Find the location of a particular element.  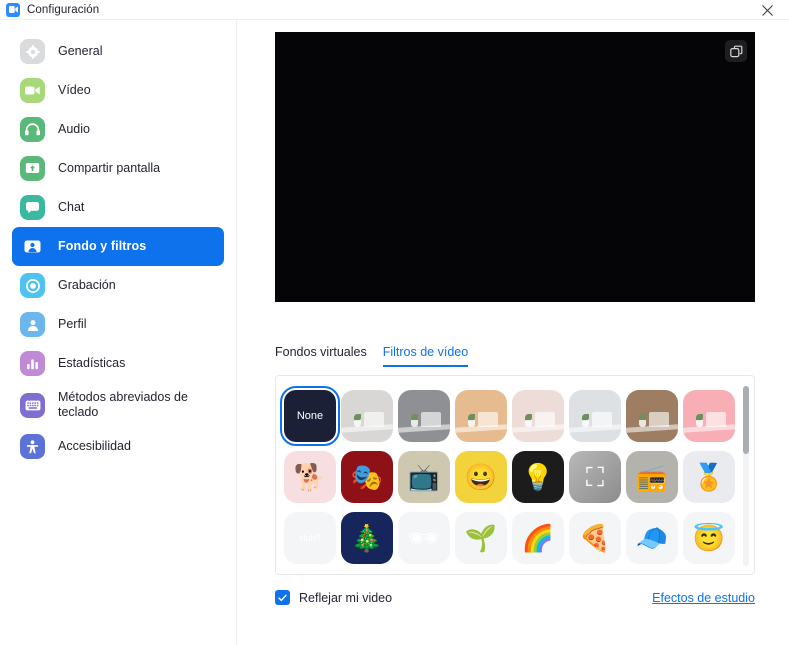

person-icon is located at coordinates (32, 324).